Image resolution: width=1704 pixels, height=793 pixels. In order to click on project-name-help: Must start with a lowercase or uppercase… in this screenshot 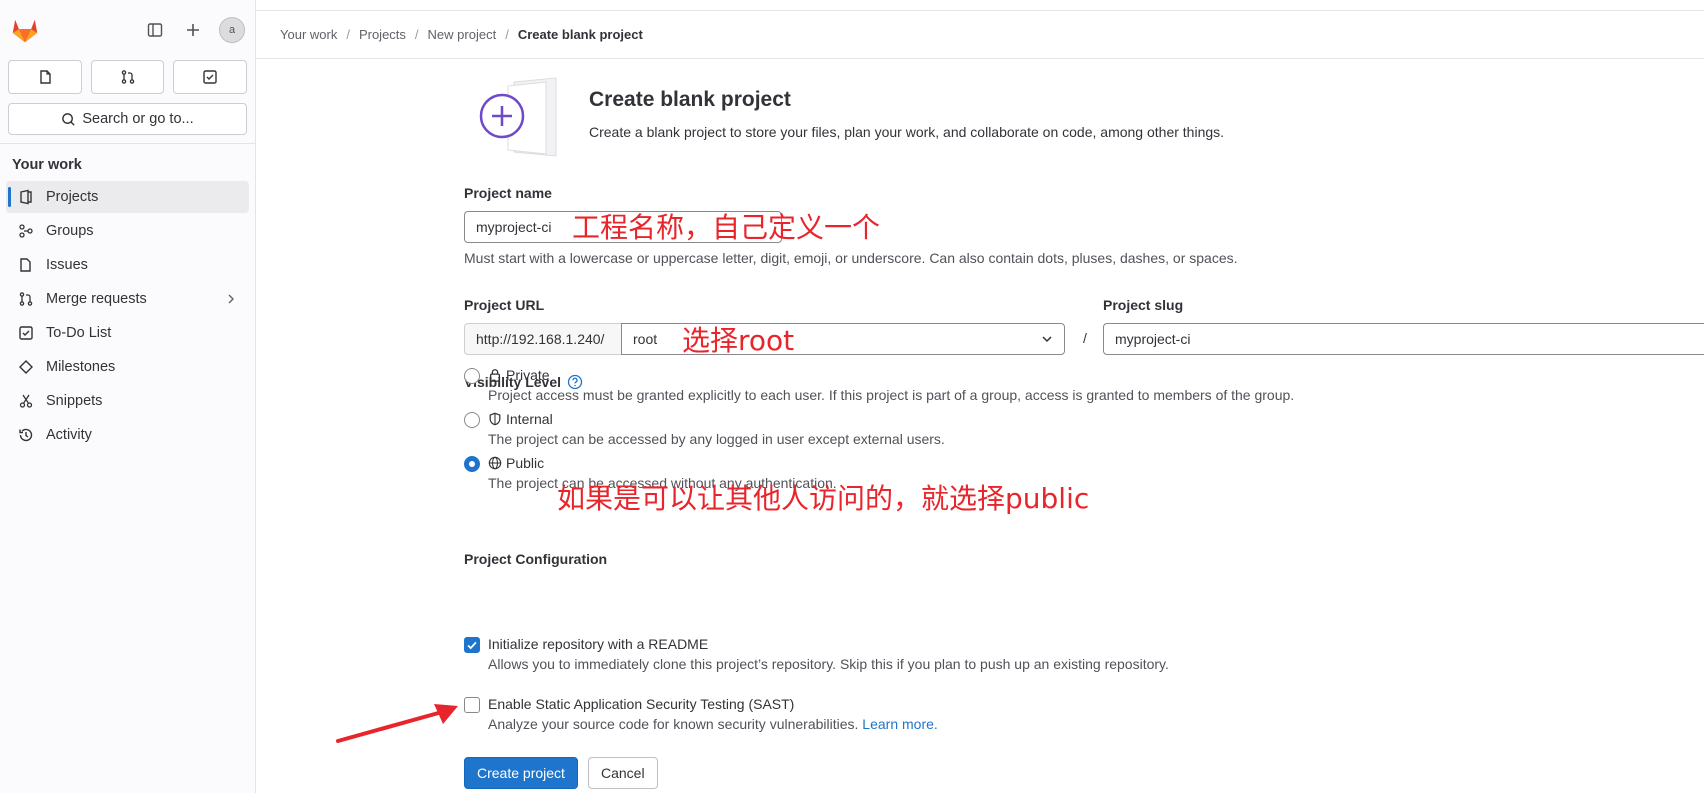, I will do `click(851, 258)`.